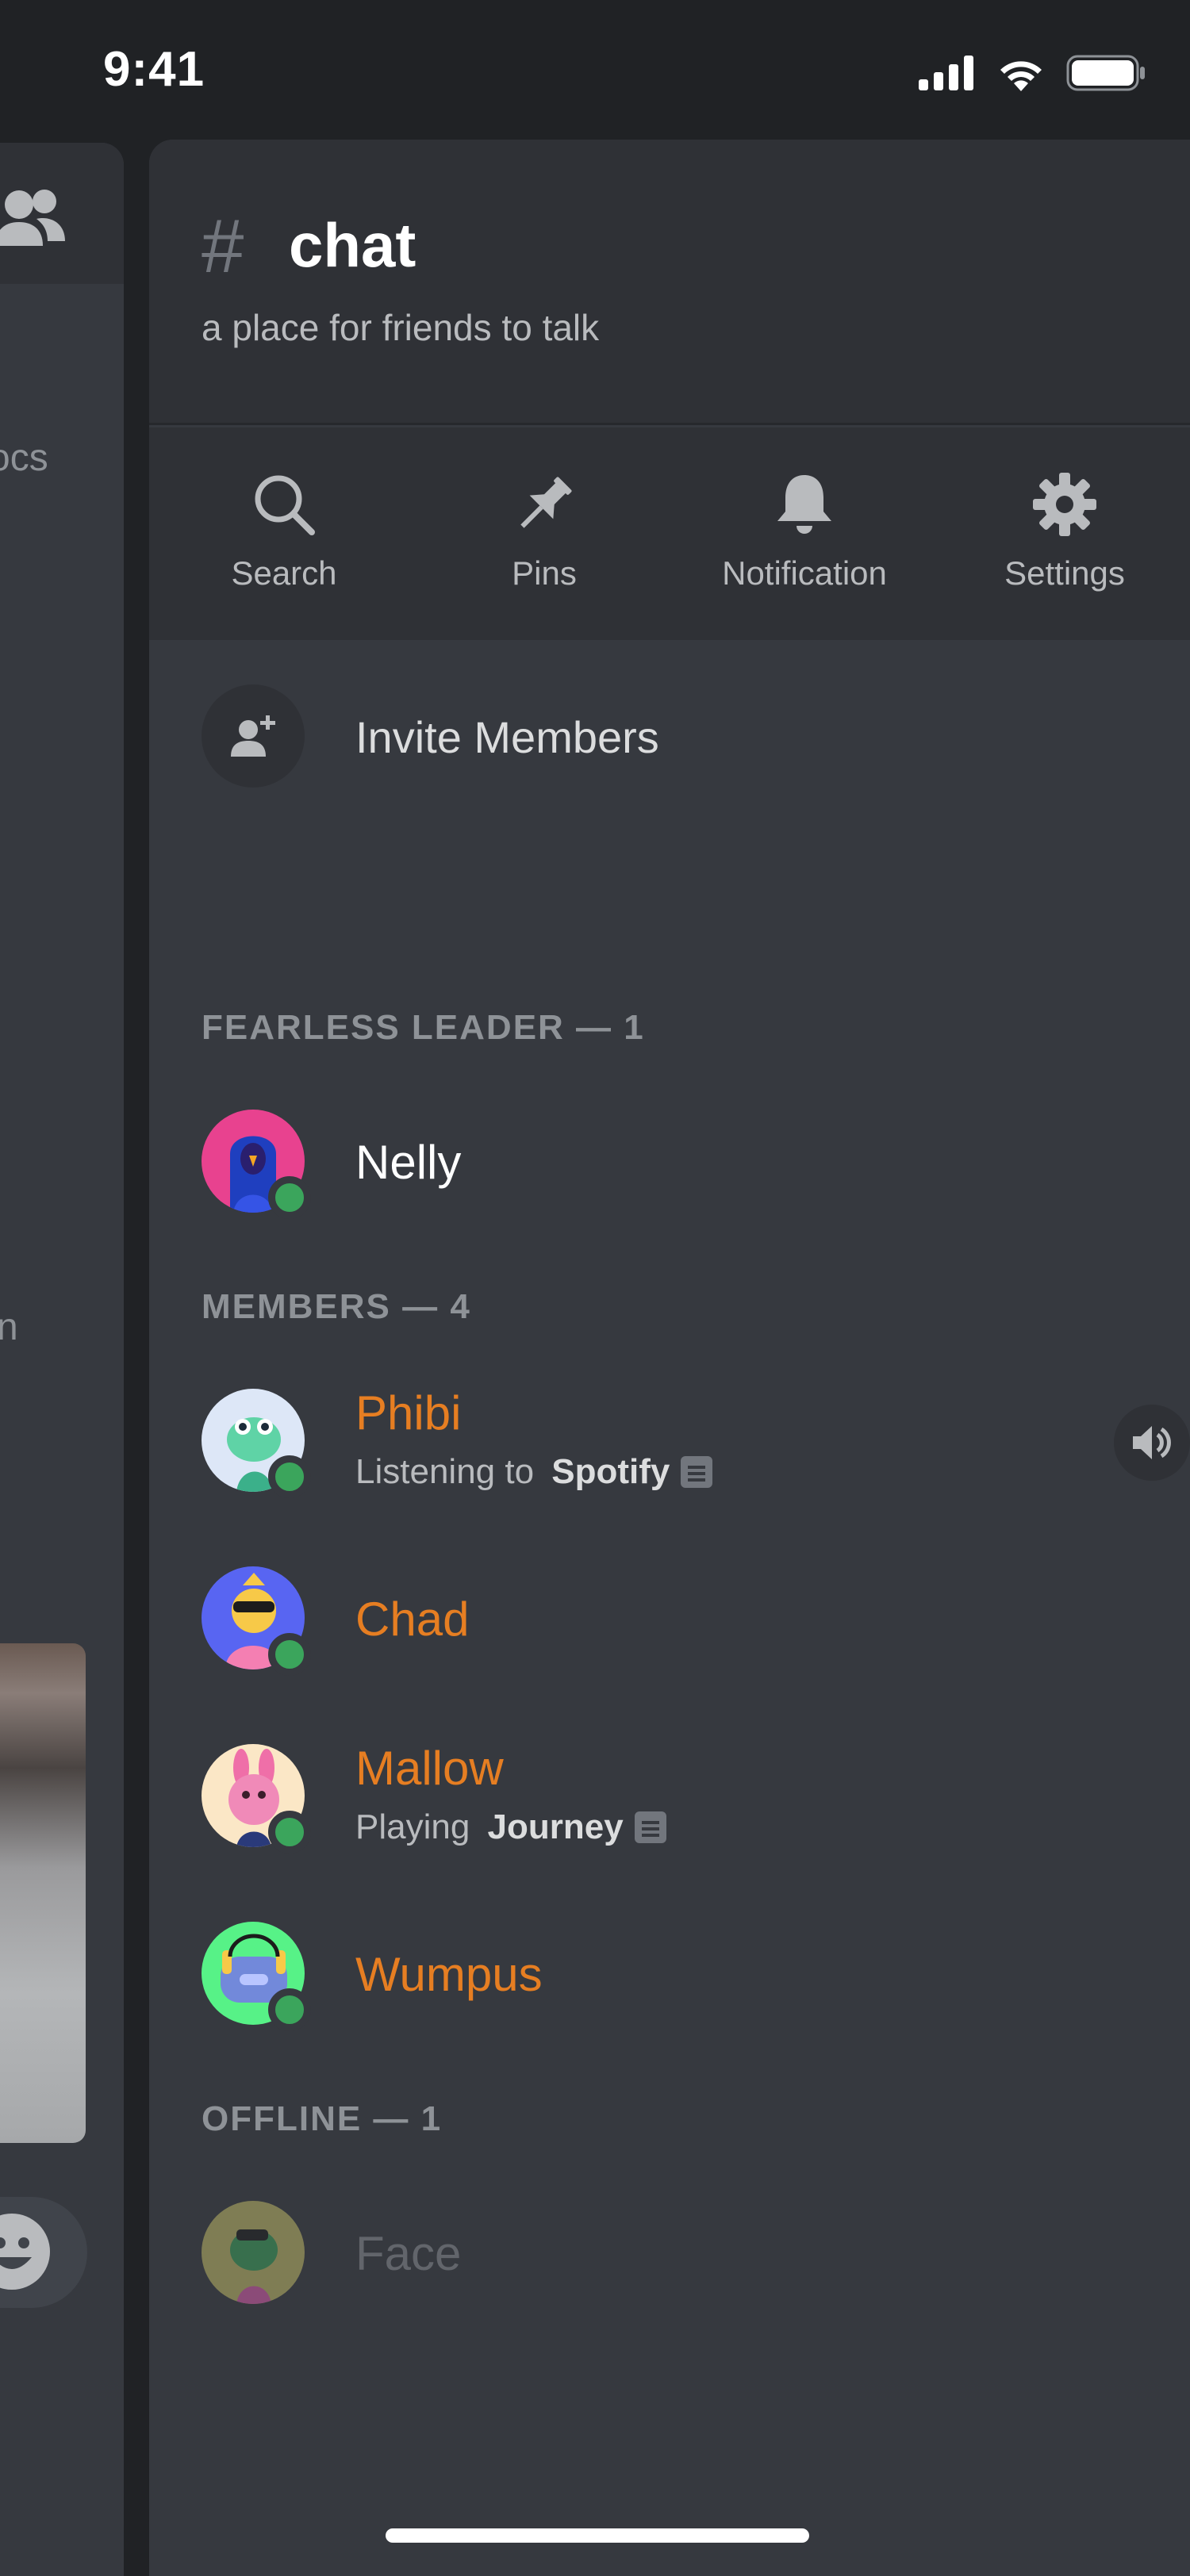 The width and height of the screenshot is (1190, 2576). Describe the element at coordinates (423, 1027) in the screenshot. I see `section-header-leader: FEARLESS LEADER — 1` at that location.